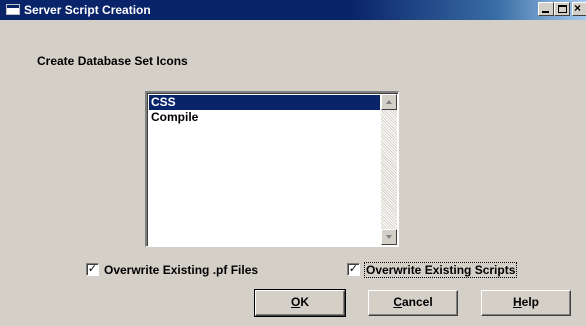 The height and width of the screenshot is (326, 586). What do you see at coordinates (397, 302) in the screenshot?
I see `cancel-mnemonic: C` at bounding box center [397, 302].